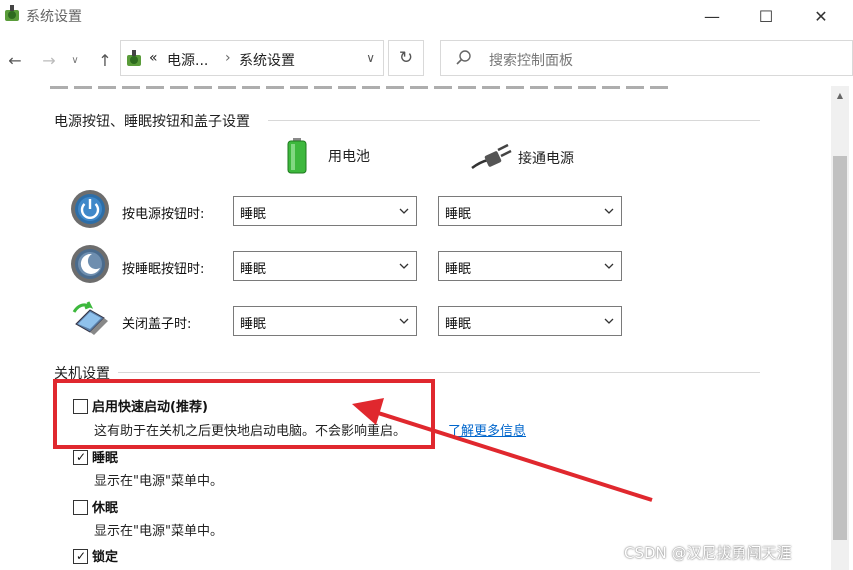 The height and width of the screenshot is (570, 853). I want to click on scroll-up-button: ▲, so click(840, 95).